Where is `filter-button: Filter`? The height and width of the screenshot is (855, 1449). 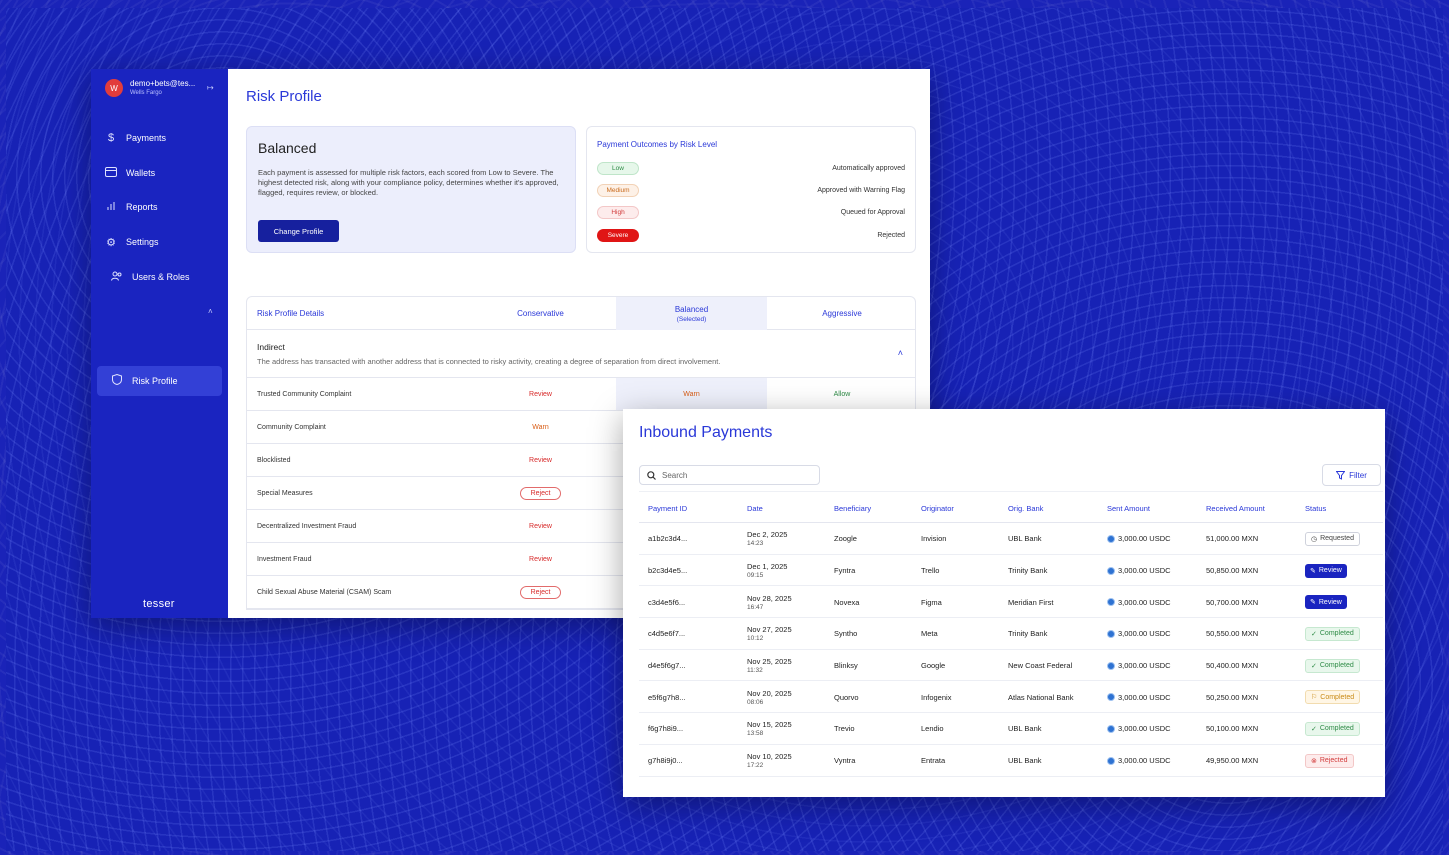 filter-button: Filter is located at coordinates (1351, 475).